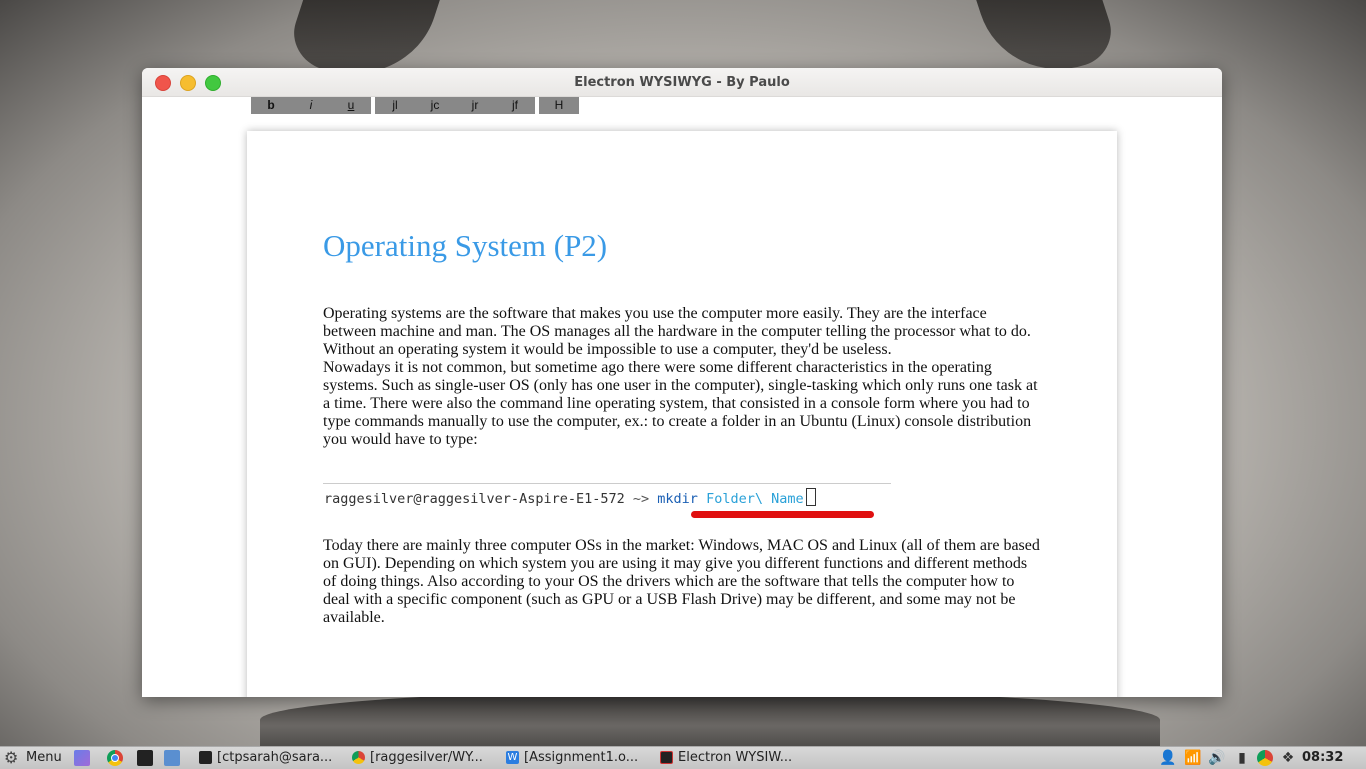 The width and height of the screenshot is (1366, 769). I want to click on heading-group: H, so click(559, 105).